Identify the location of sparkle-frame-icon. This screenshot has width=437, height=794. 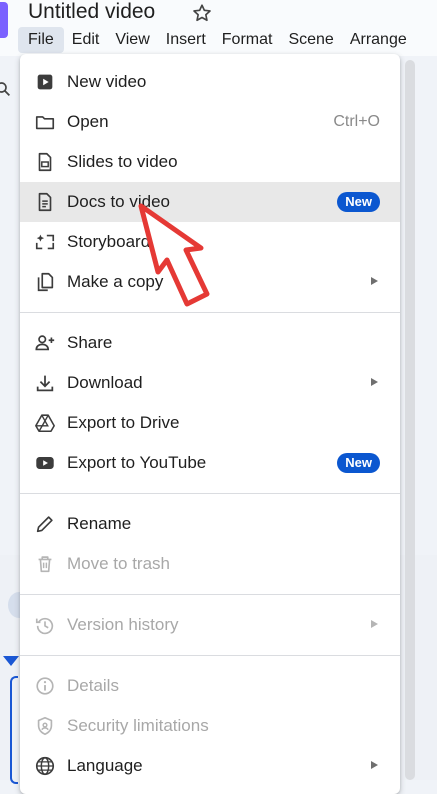
(45, 242).